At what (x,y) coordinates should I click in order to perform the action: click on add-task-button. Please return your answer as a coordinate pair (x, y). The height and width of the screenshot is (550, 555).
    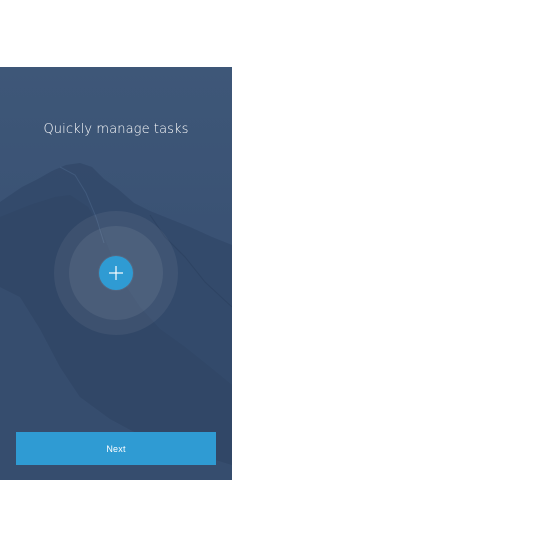
    Looking at the image, I should click on (116, 273).